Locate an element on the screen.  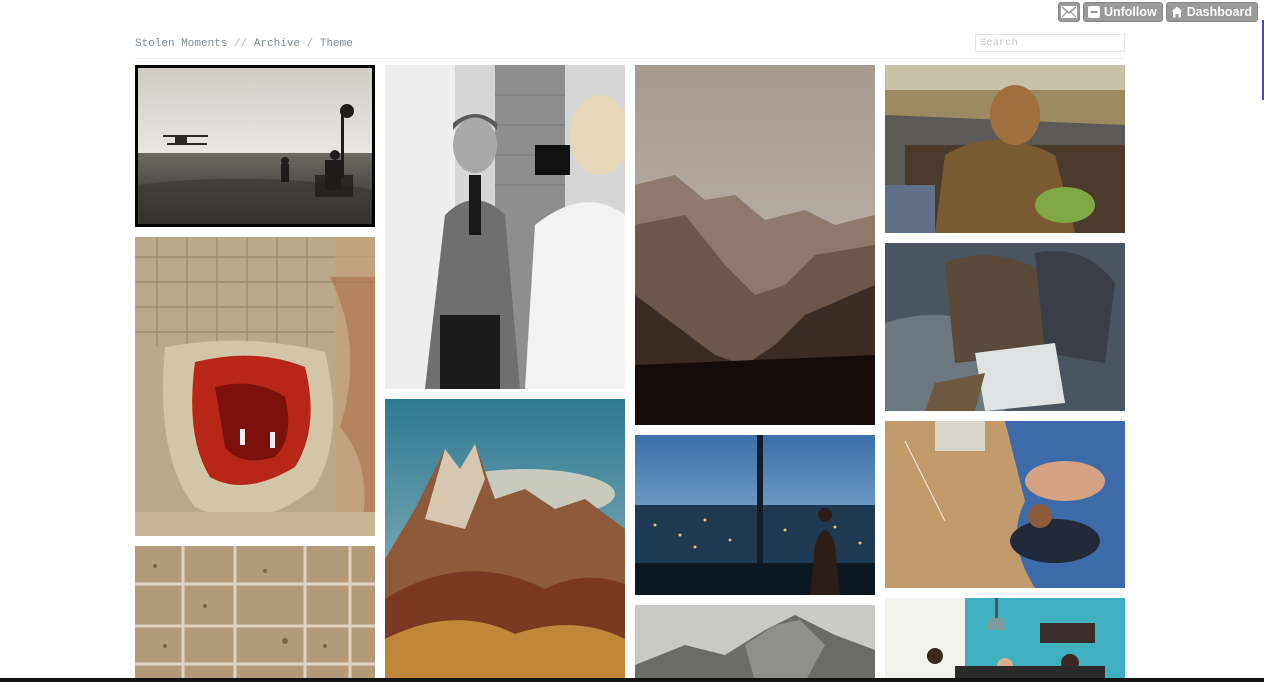
photo-post-canyon is located at coordinates (755, 245).